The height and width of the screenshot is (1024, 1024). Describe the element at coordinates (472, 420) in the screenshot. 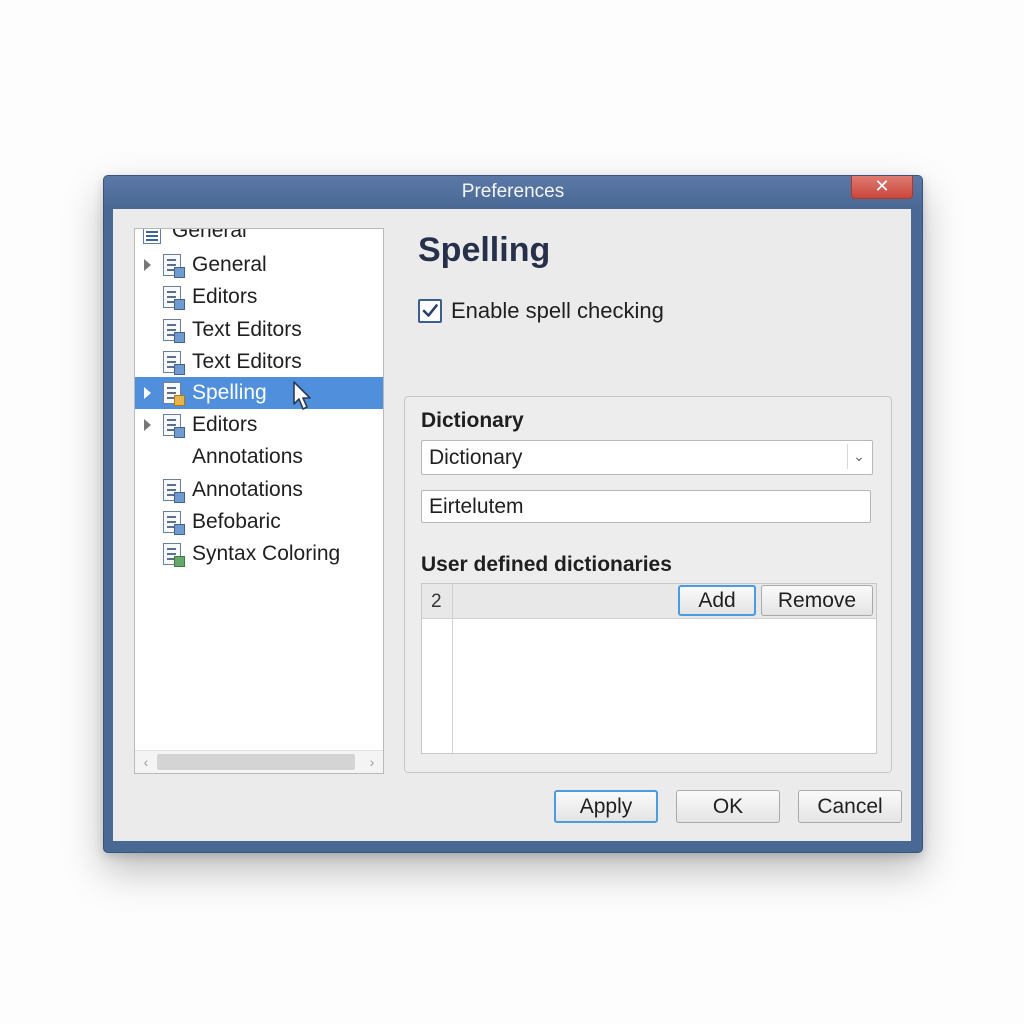

I see `dictionary-label: Dictionary` at that location.